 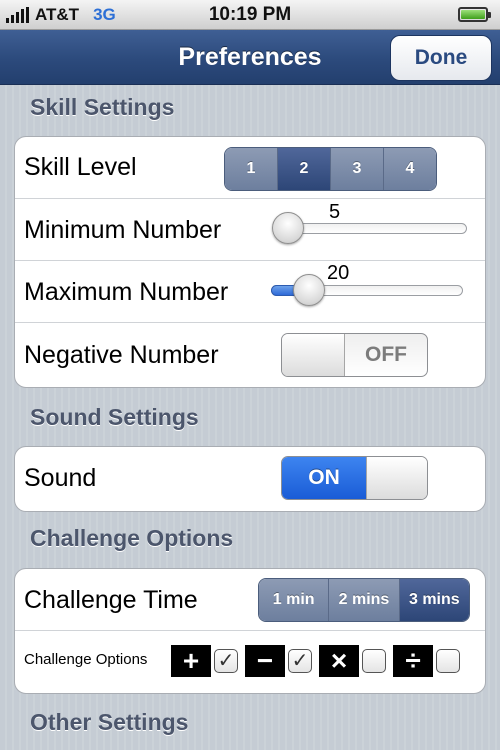 I want to click on skill-level-segment-1: 1, so click(x=251, y=169).